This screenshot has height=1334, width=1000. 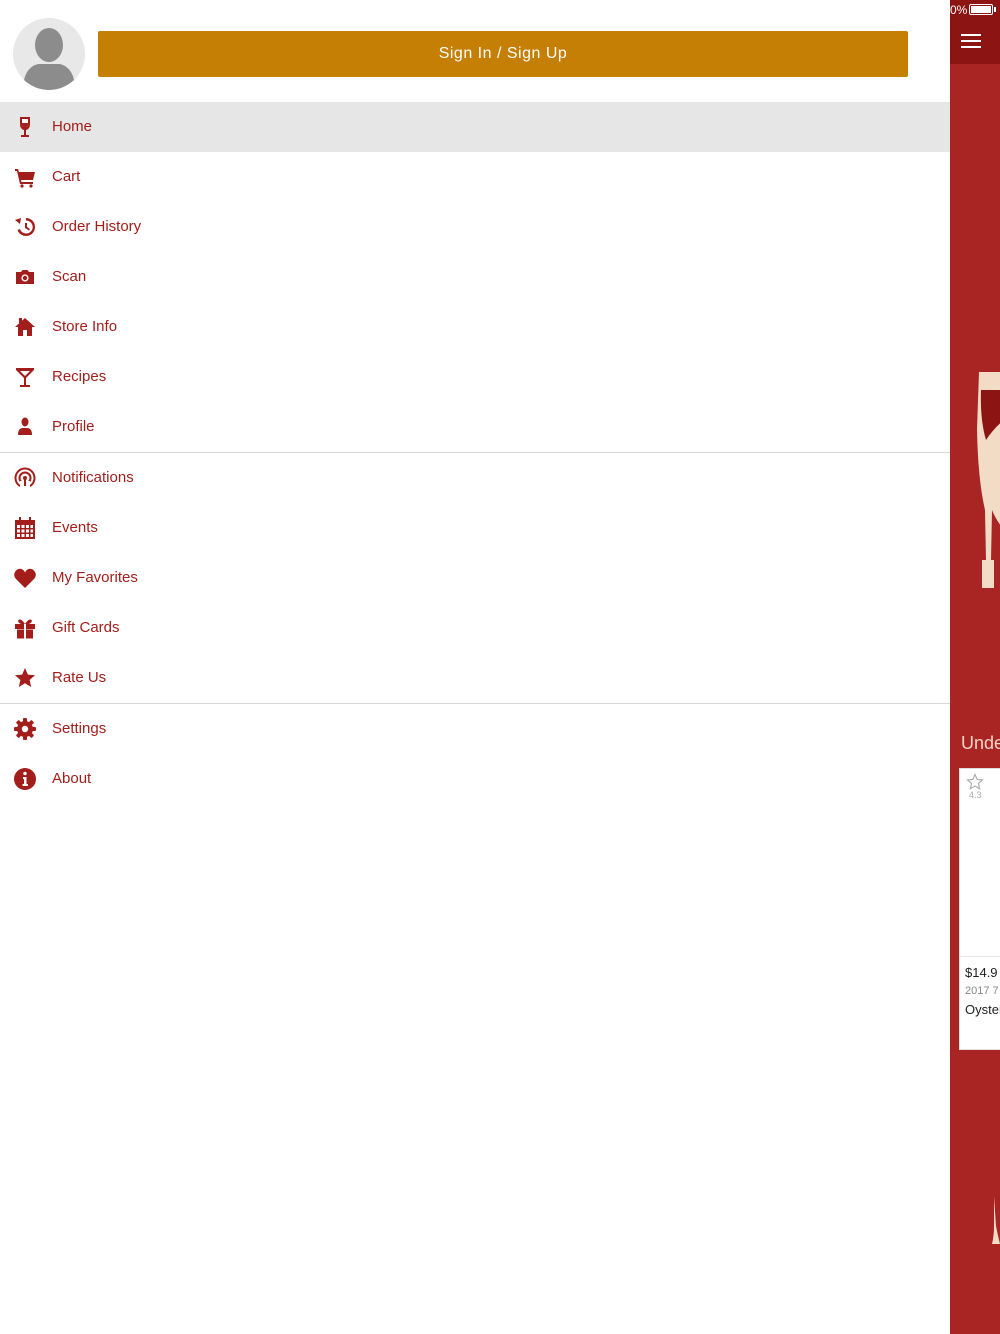 What do you see at coordinates (25, 779) in the screenshot?
I see `info-icon` at bounding box center [25, 779].